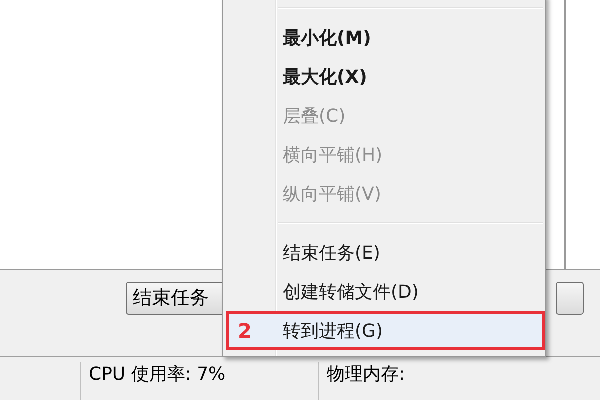  What do you see at coordinates (384, 252) in the screenshot?
I see `menu-item: 结束任务(E)` at bounding box center [384, 252].